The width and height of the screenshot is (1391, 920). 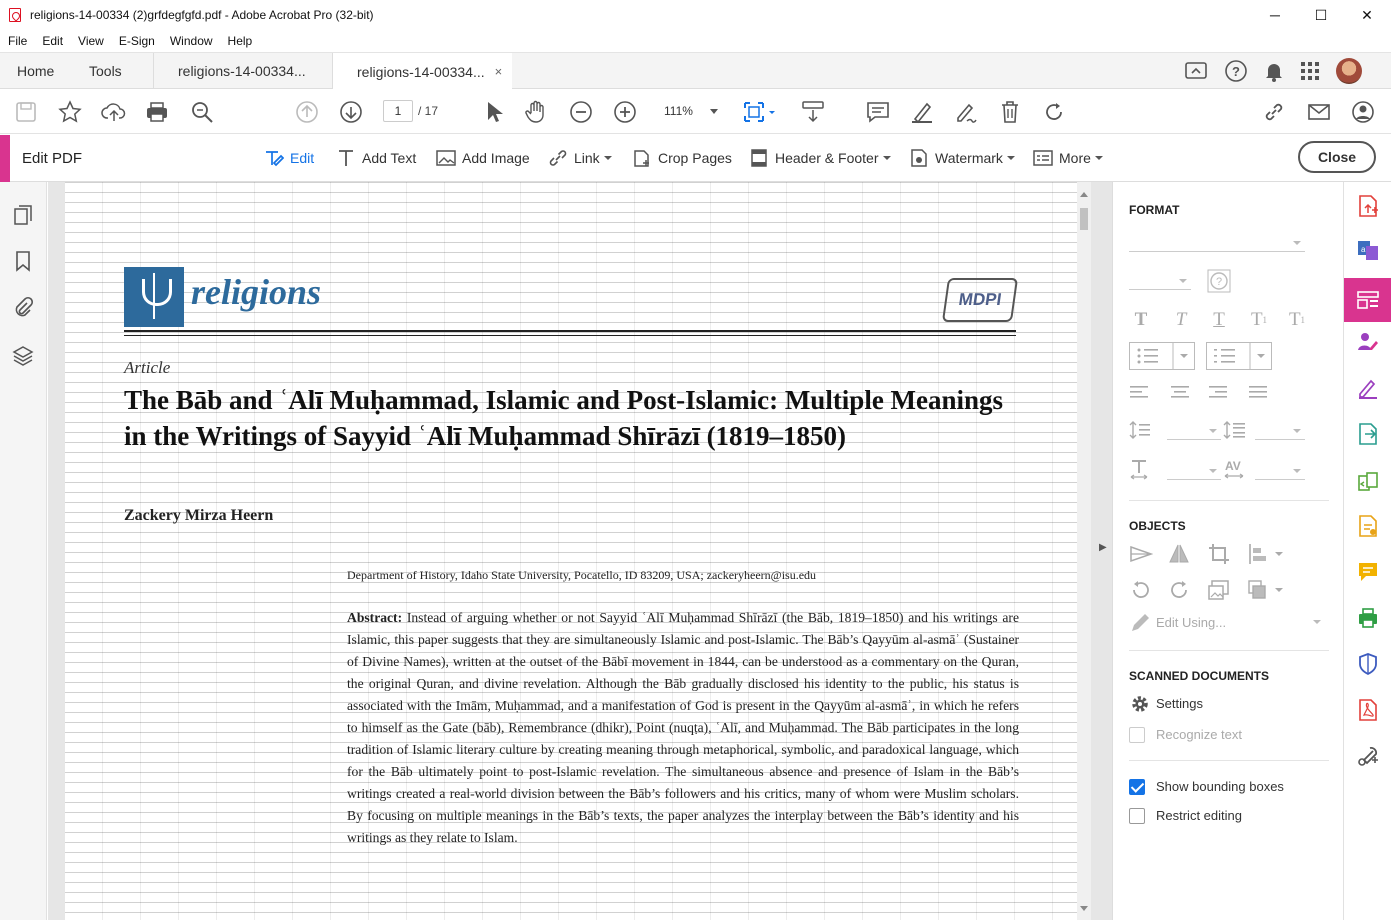 I want to click on font-size-dropdown, so click(x=1160, y=281).